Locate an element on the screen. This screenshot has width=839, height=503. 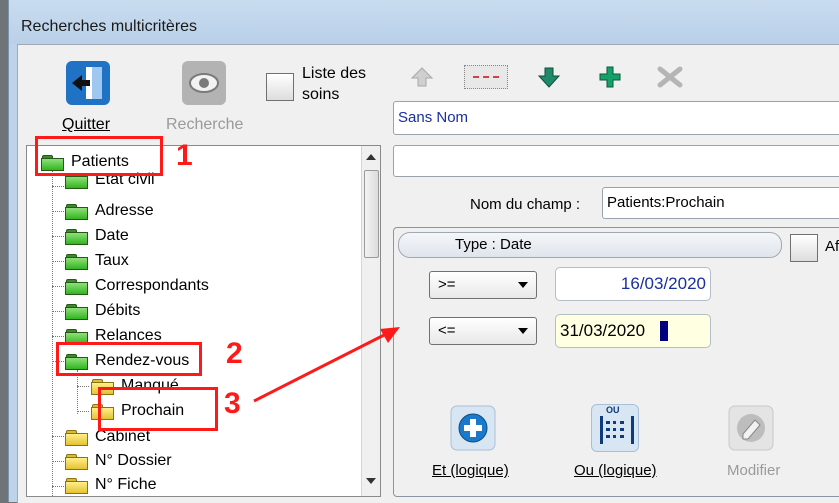
value-text-1: 16/03/2020 is located at coordinates (663, 283).